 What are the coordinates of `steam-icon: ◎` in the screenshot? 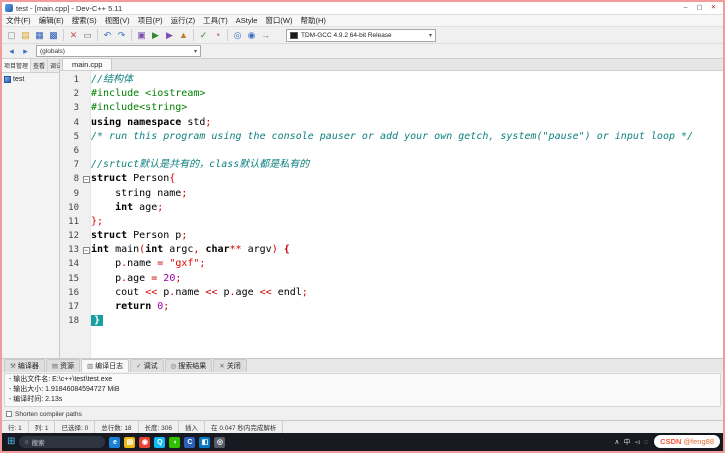 It's located at (220, 442).